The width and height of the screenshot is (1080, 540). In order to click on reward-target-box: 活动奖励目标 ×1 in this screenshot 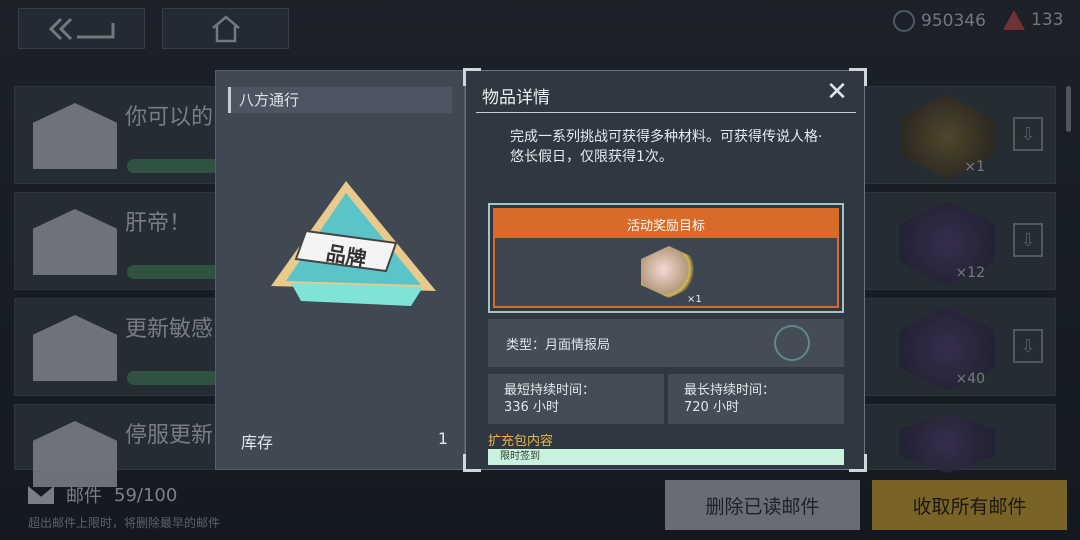, I will do `click(666, 258)`.